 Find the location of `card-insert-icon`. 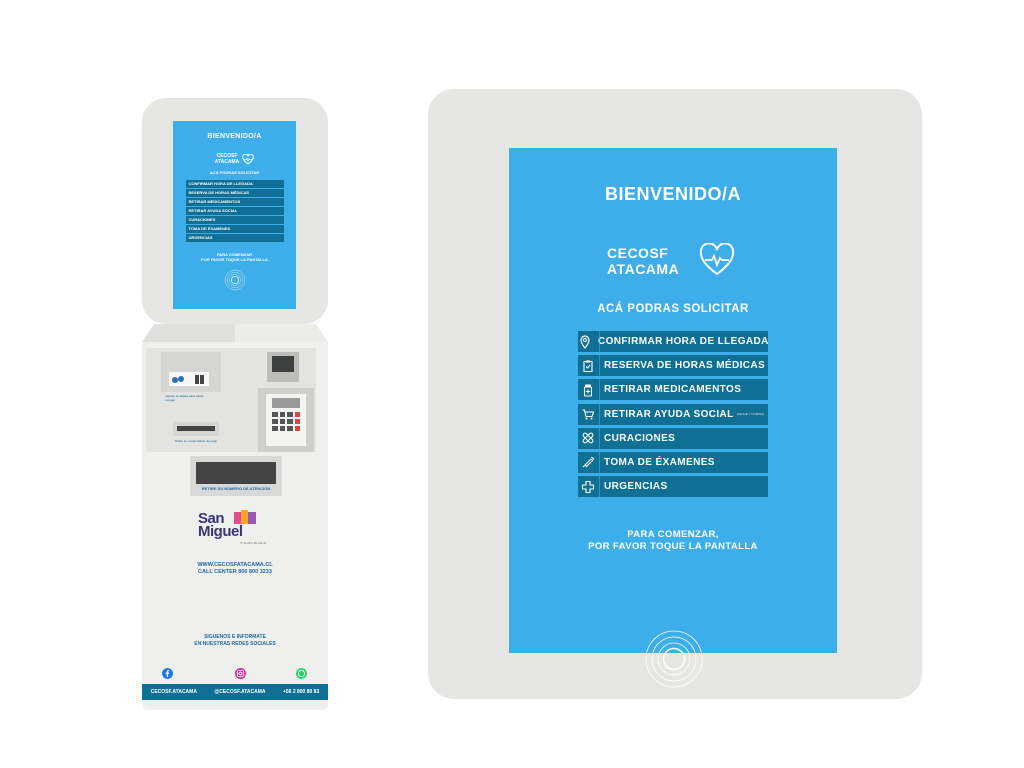

card-insert-icon is located at coordinates (188, 379).